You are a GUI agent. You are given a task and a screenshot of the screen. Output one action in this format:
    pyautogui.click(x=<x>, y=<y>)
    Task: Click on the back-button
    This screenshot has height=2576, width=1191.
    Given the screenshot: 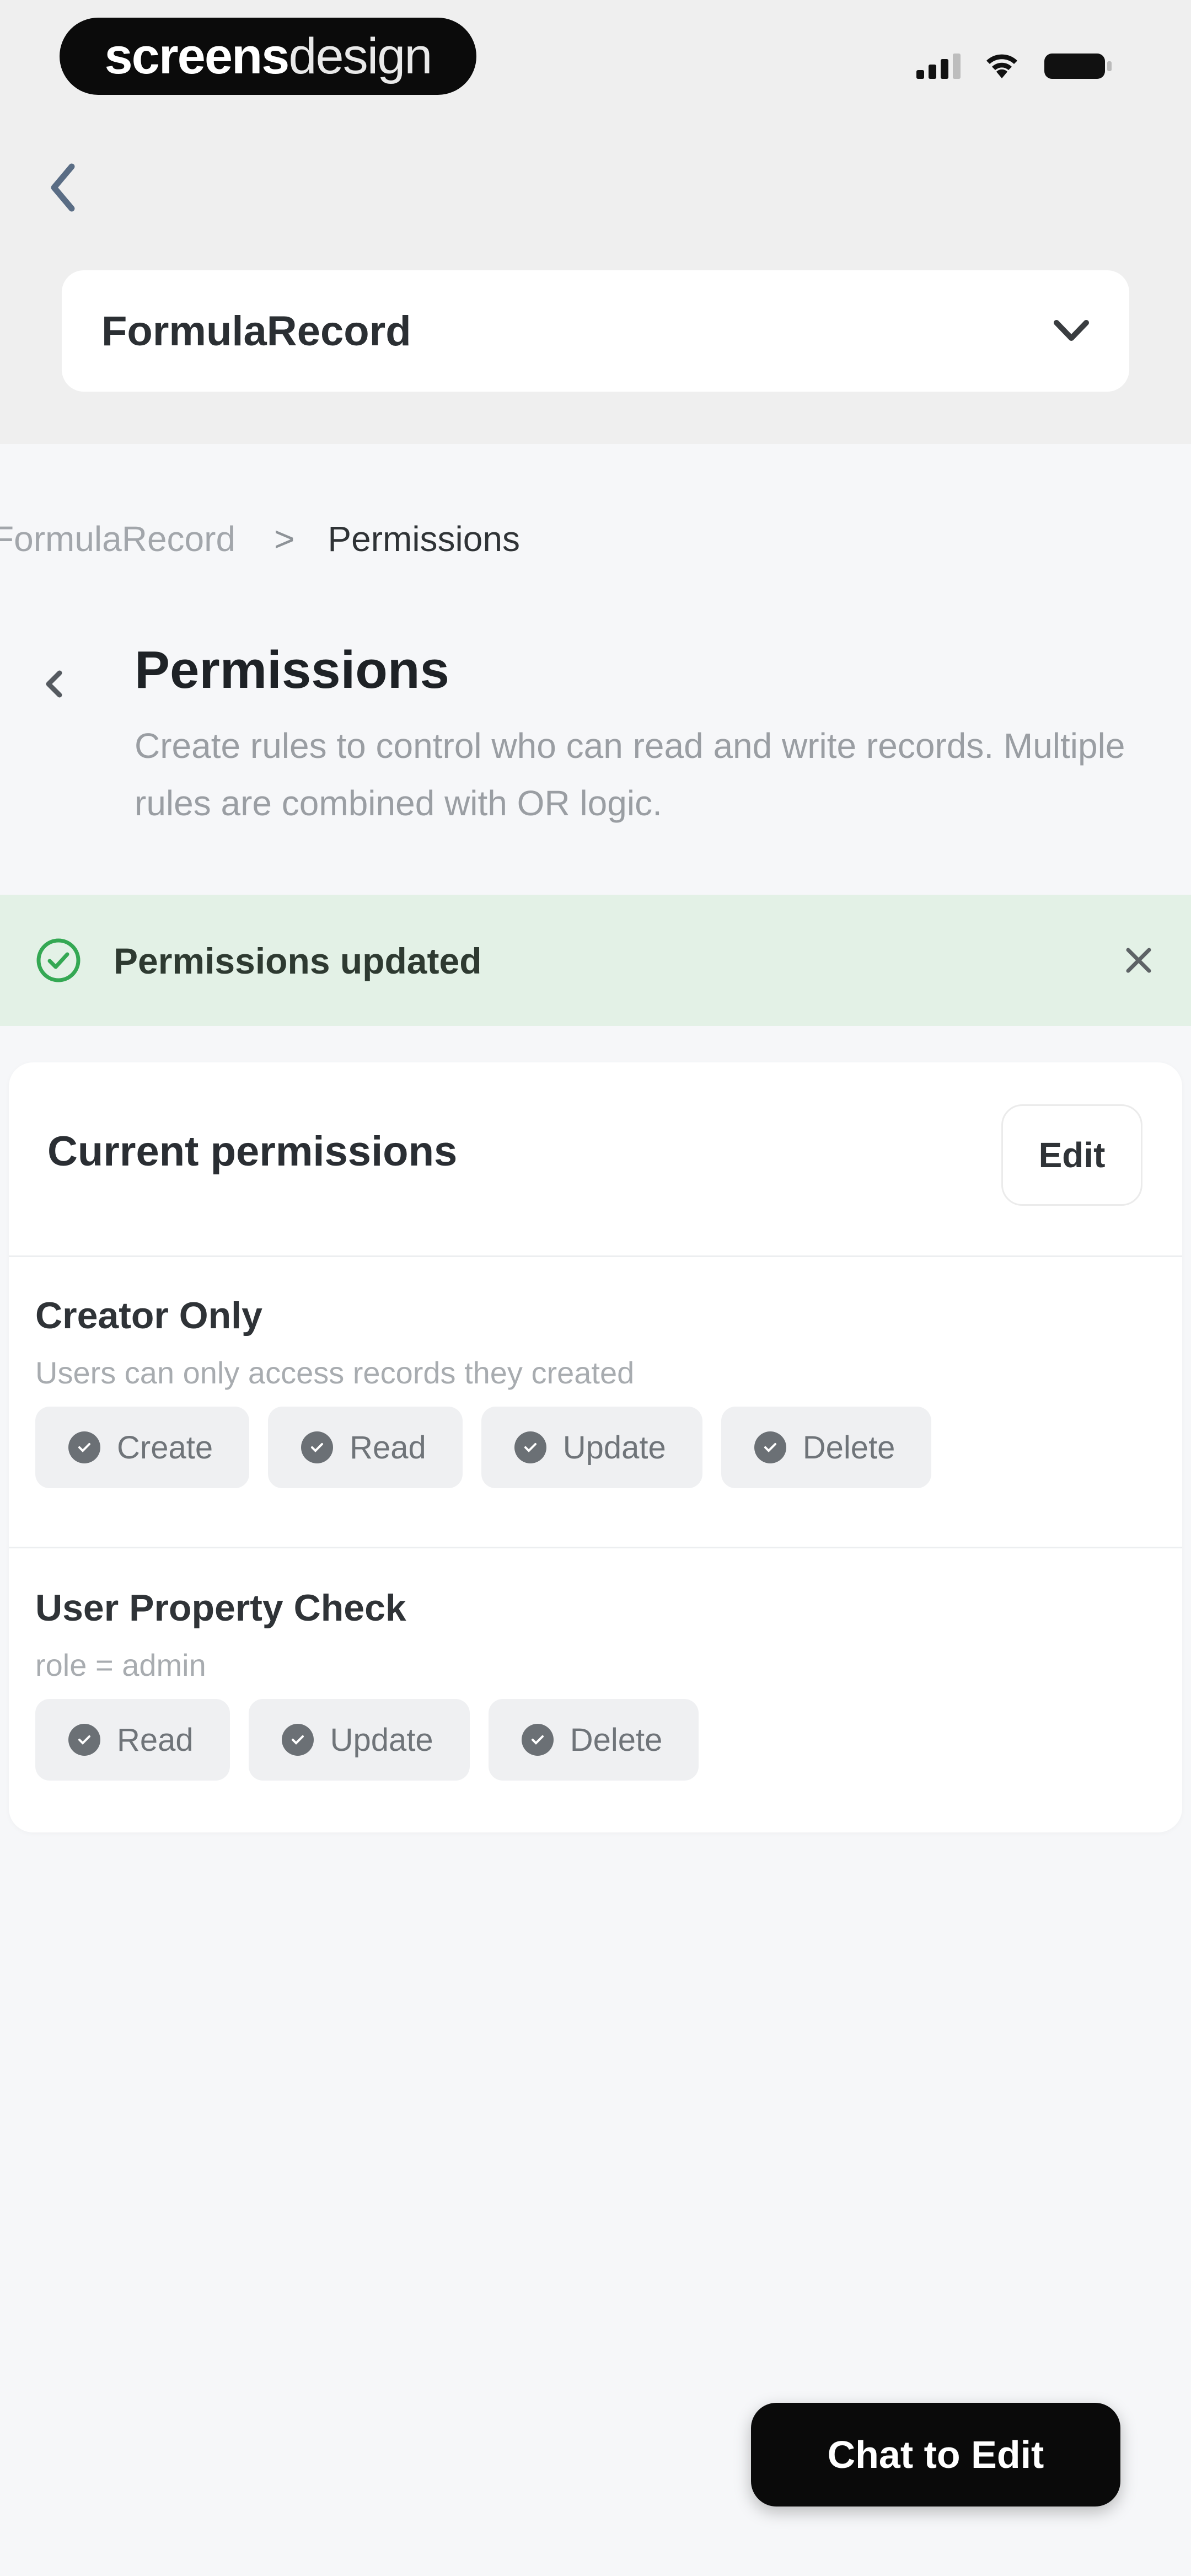 What is the action you would take?
    pyautogui.click(x=66, y=187)
    